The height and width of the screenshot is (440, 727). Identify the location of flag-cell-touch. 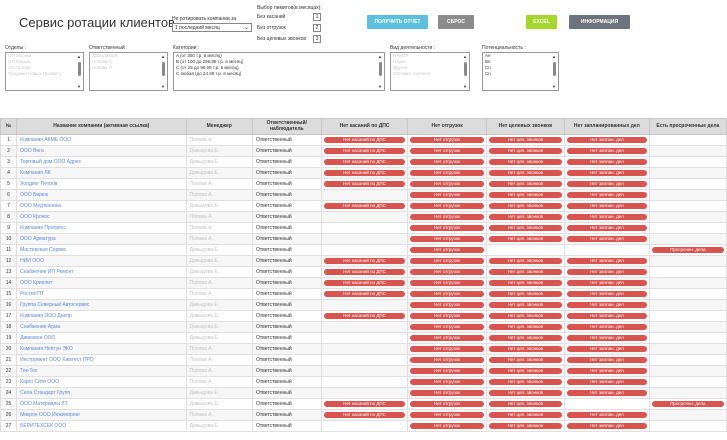
(364, 305).